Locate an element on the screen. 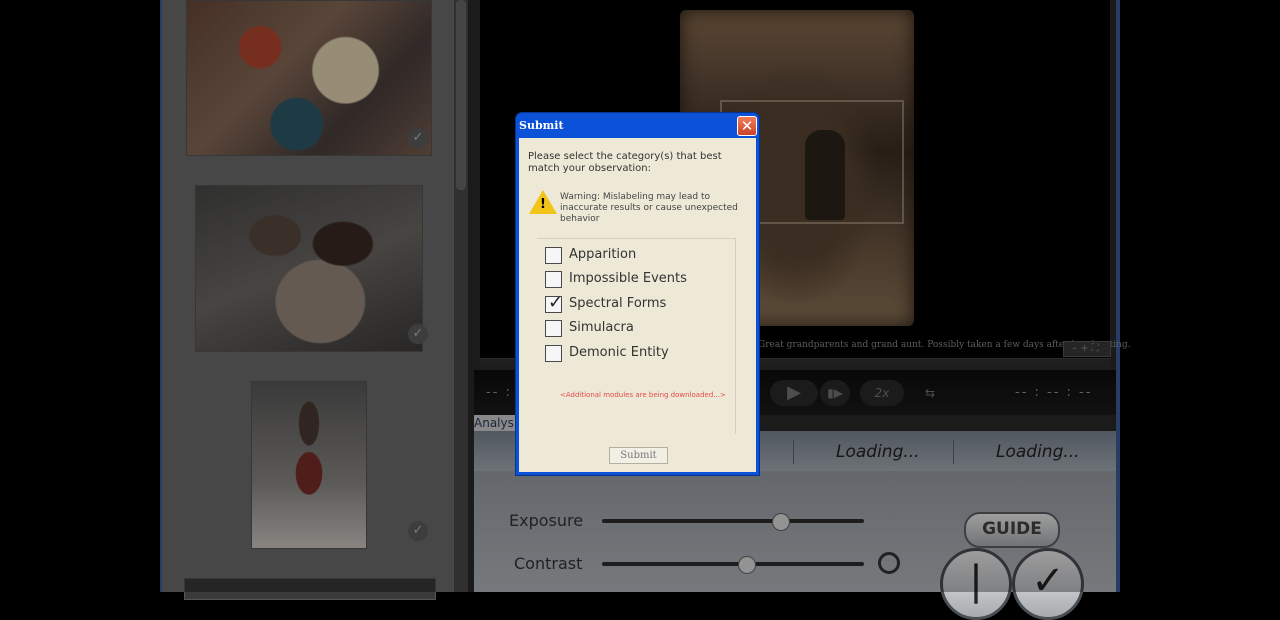 The width and height of the screenshot is (1280, 620). option-label: Simulacra is located at coordinates (601, 327).